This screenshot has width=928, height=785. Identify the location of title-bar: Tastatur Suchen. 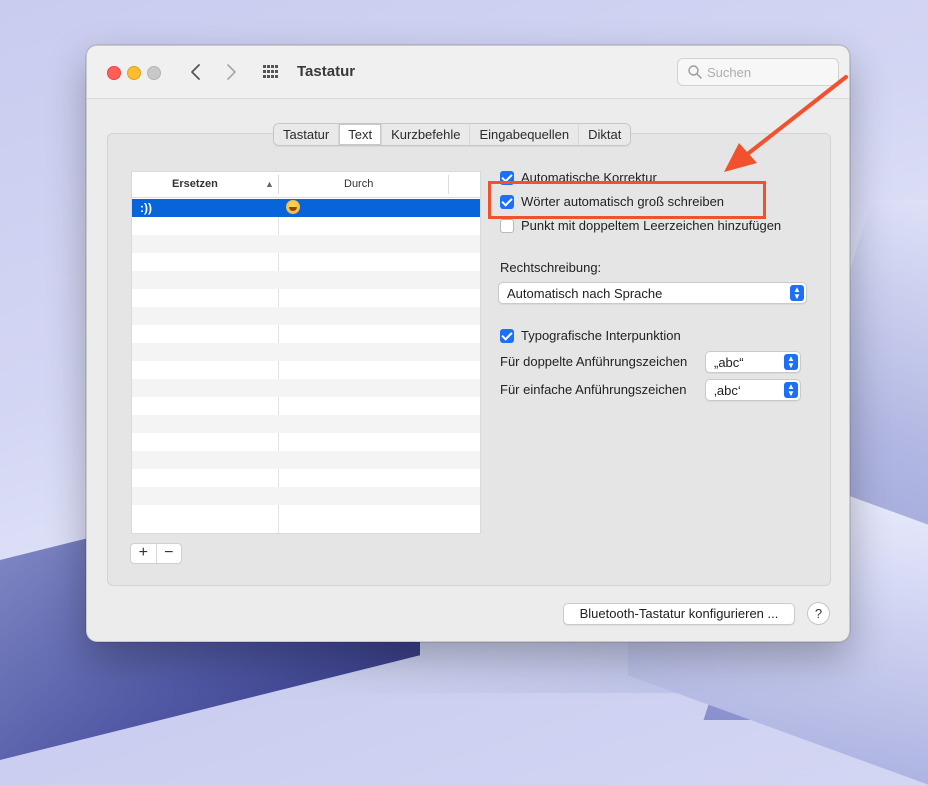
(468, 72).